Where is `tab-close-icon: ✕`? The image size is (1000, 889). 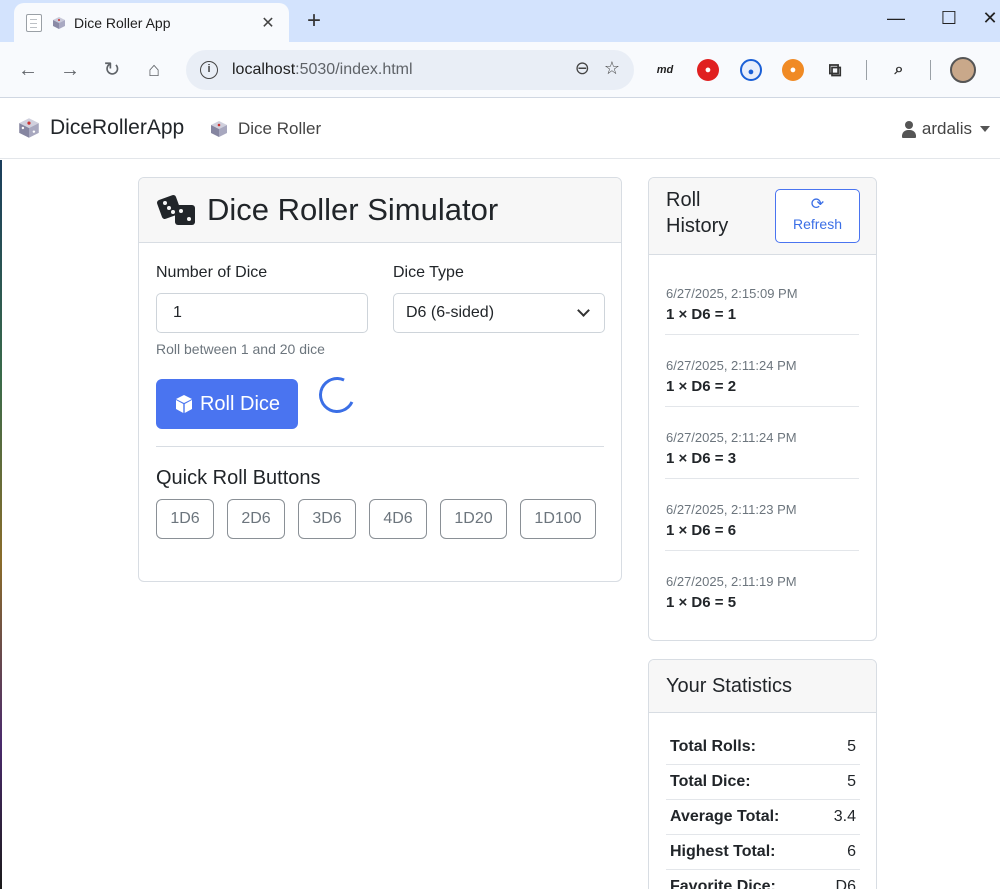 tab-close-icon: ✕ is located at coordinates (268, 23).